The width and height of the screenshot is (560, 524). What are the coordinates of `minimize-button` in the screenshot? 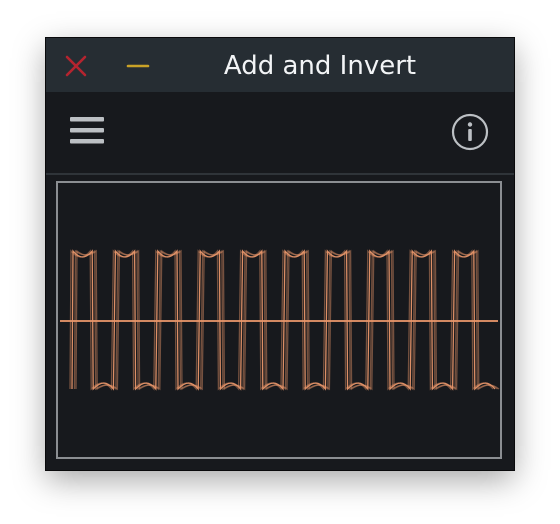 It's located at (138, 66).